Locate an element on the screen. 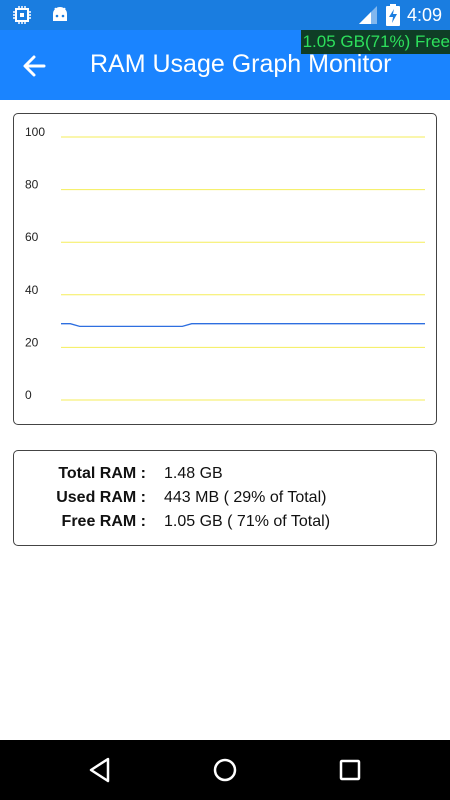 Image resolution: width=450 pixels, height=800 pixels. back-arrow-icon is located at coordinates (34, 66).